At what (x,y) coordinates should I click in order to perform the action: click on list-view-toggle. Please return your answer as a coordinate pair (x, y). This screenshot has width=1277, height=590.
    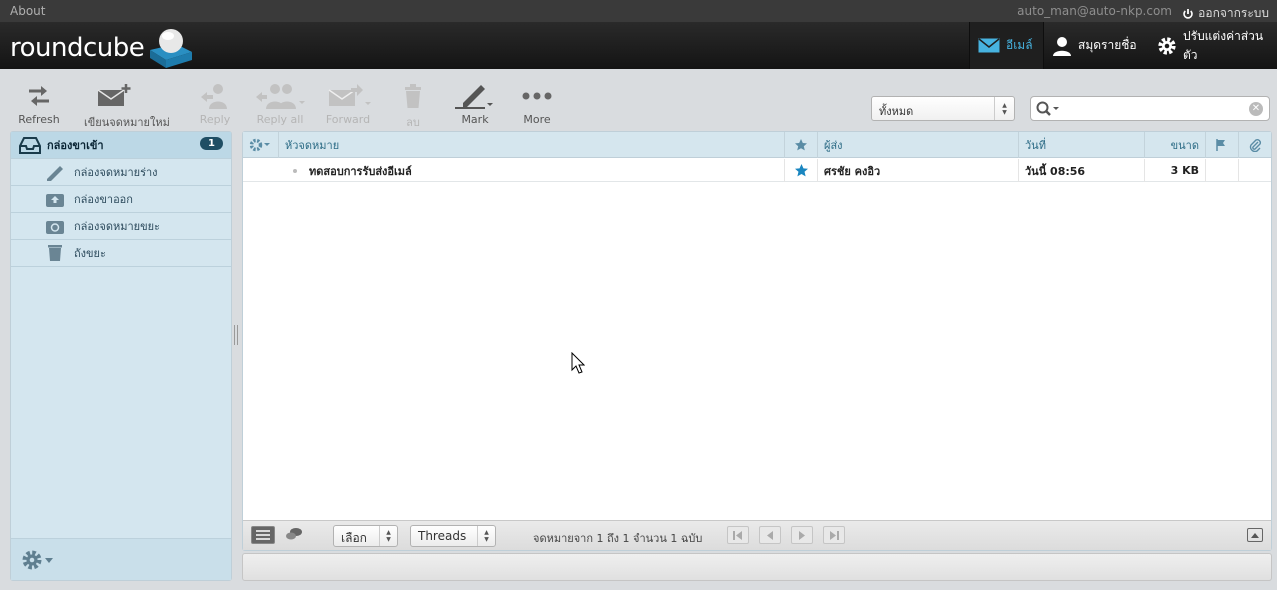
    Looking at the image, I should click on (263, 535).